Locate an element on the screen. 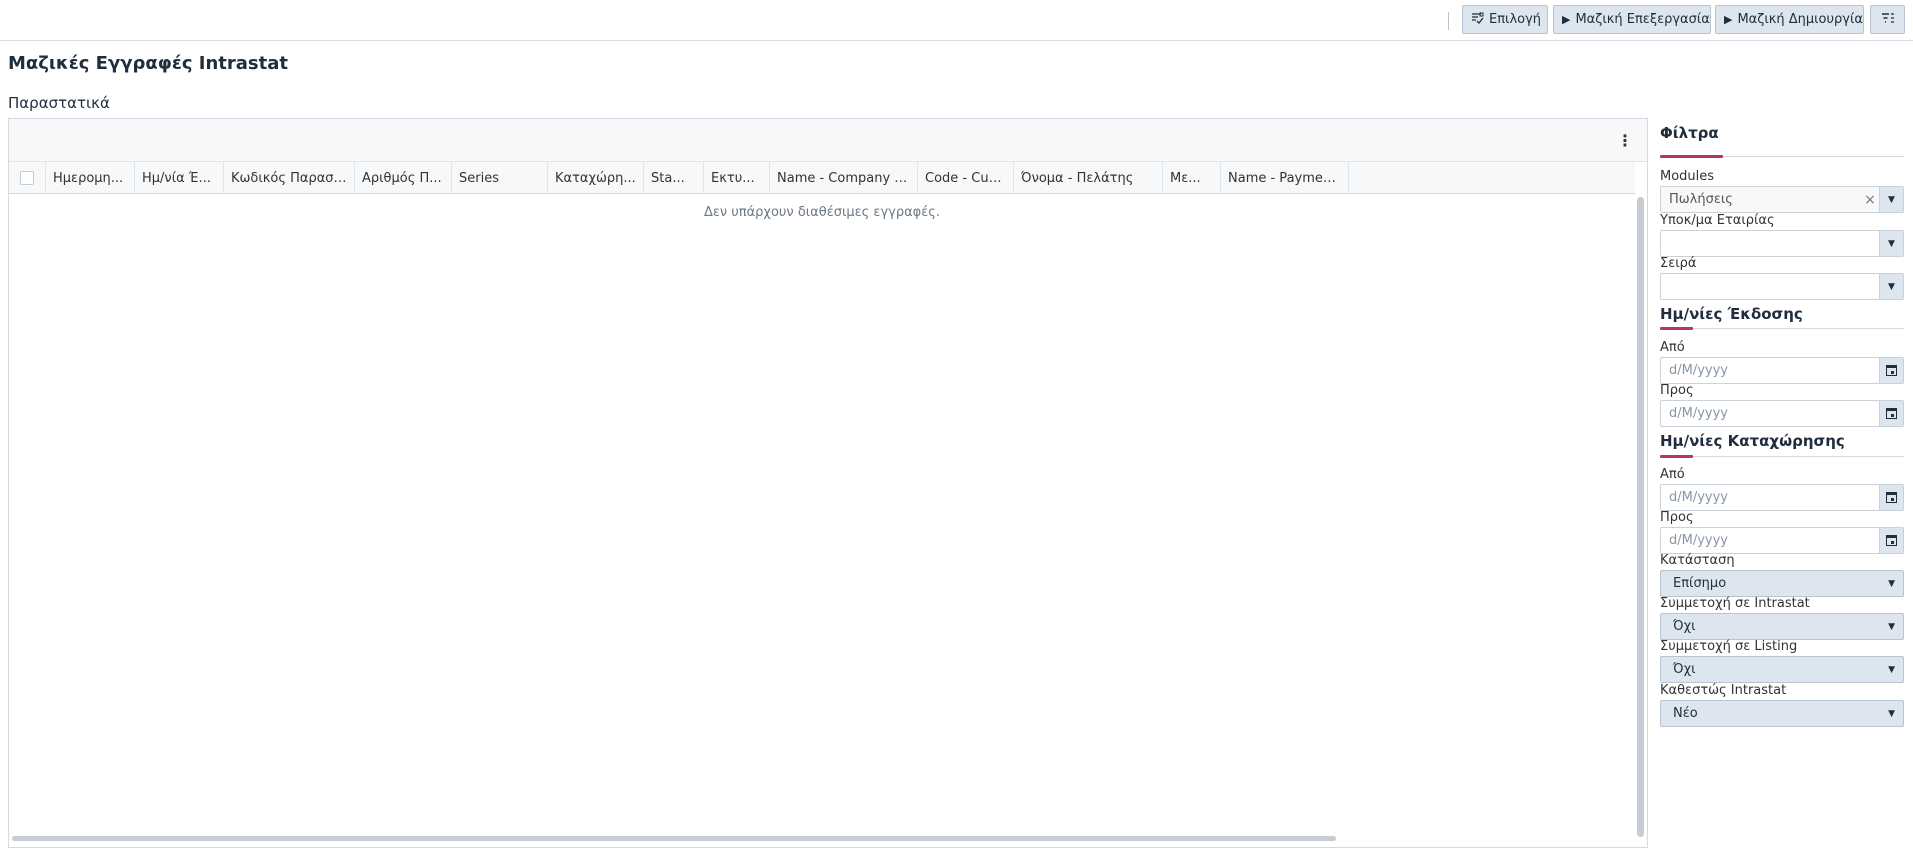  status-label: Κατάσταση is located at coordinates (1697, 560).